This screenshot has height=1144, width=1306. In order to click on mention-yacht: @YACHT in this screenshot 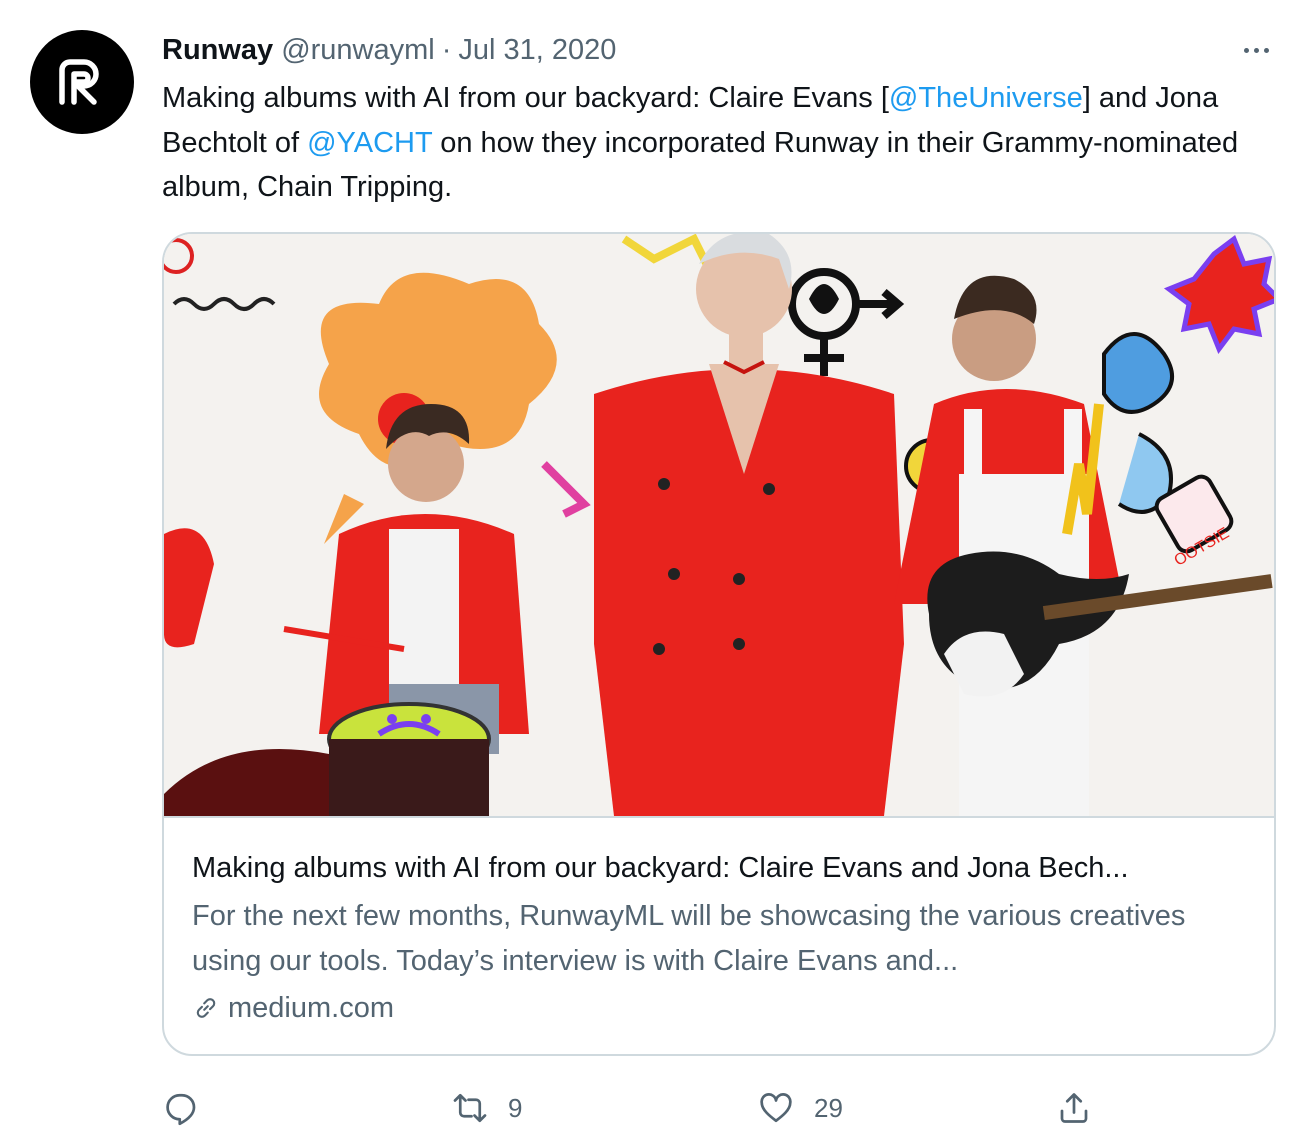, I will do `click(369, 143)`.